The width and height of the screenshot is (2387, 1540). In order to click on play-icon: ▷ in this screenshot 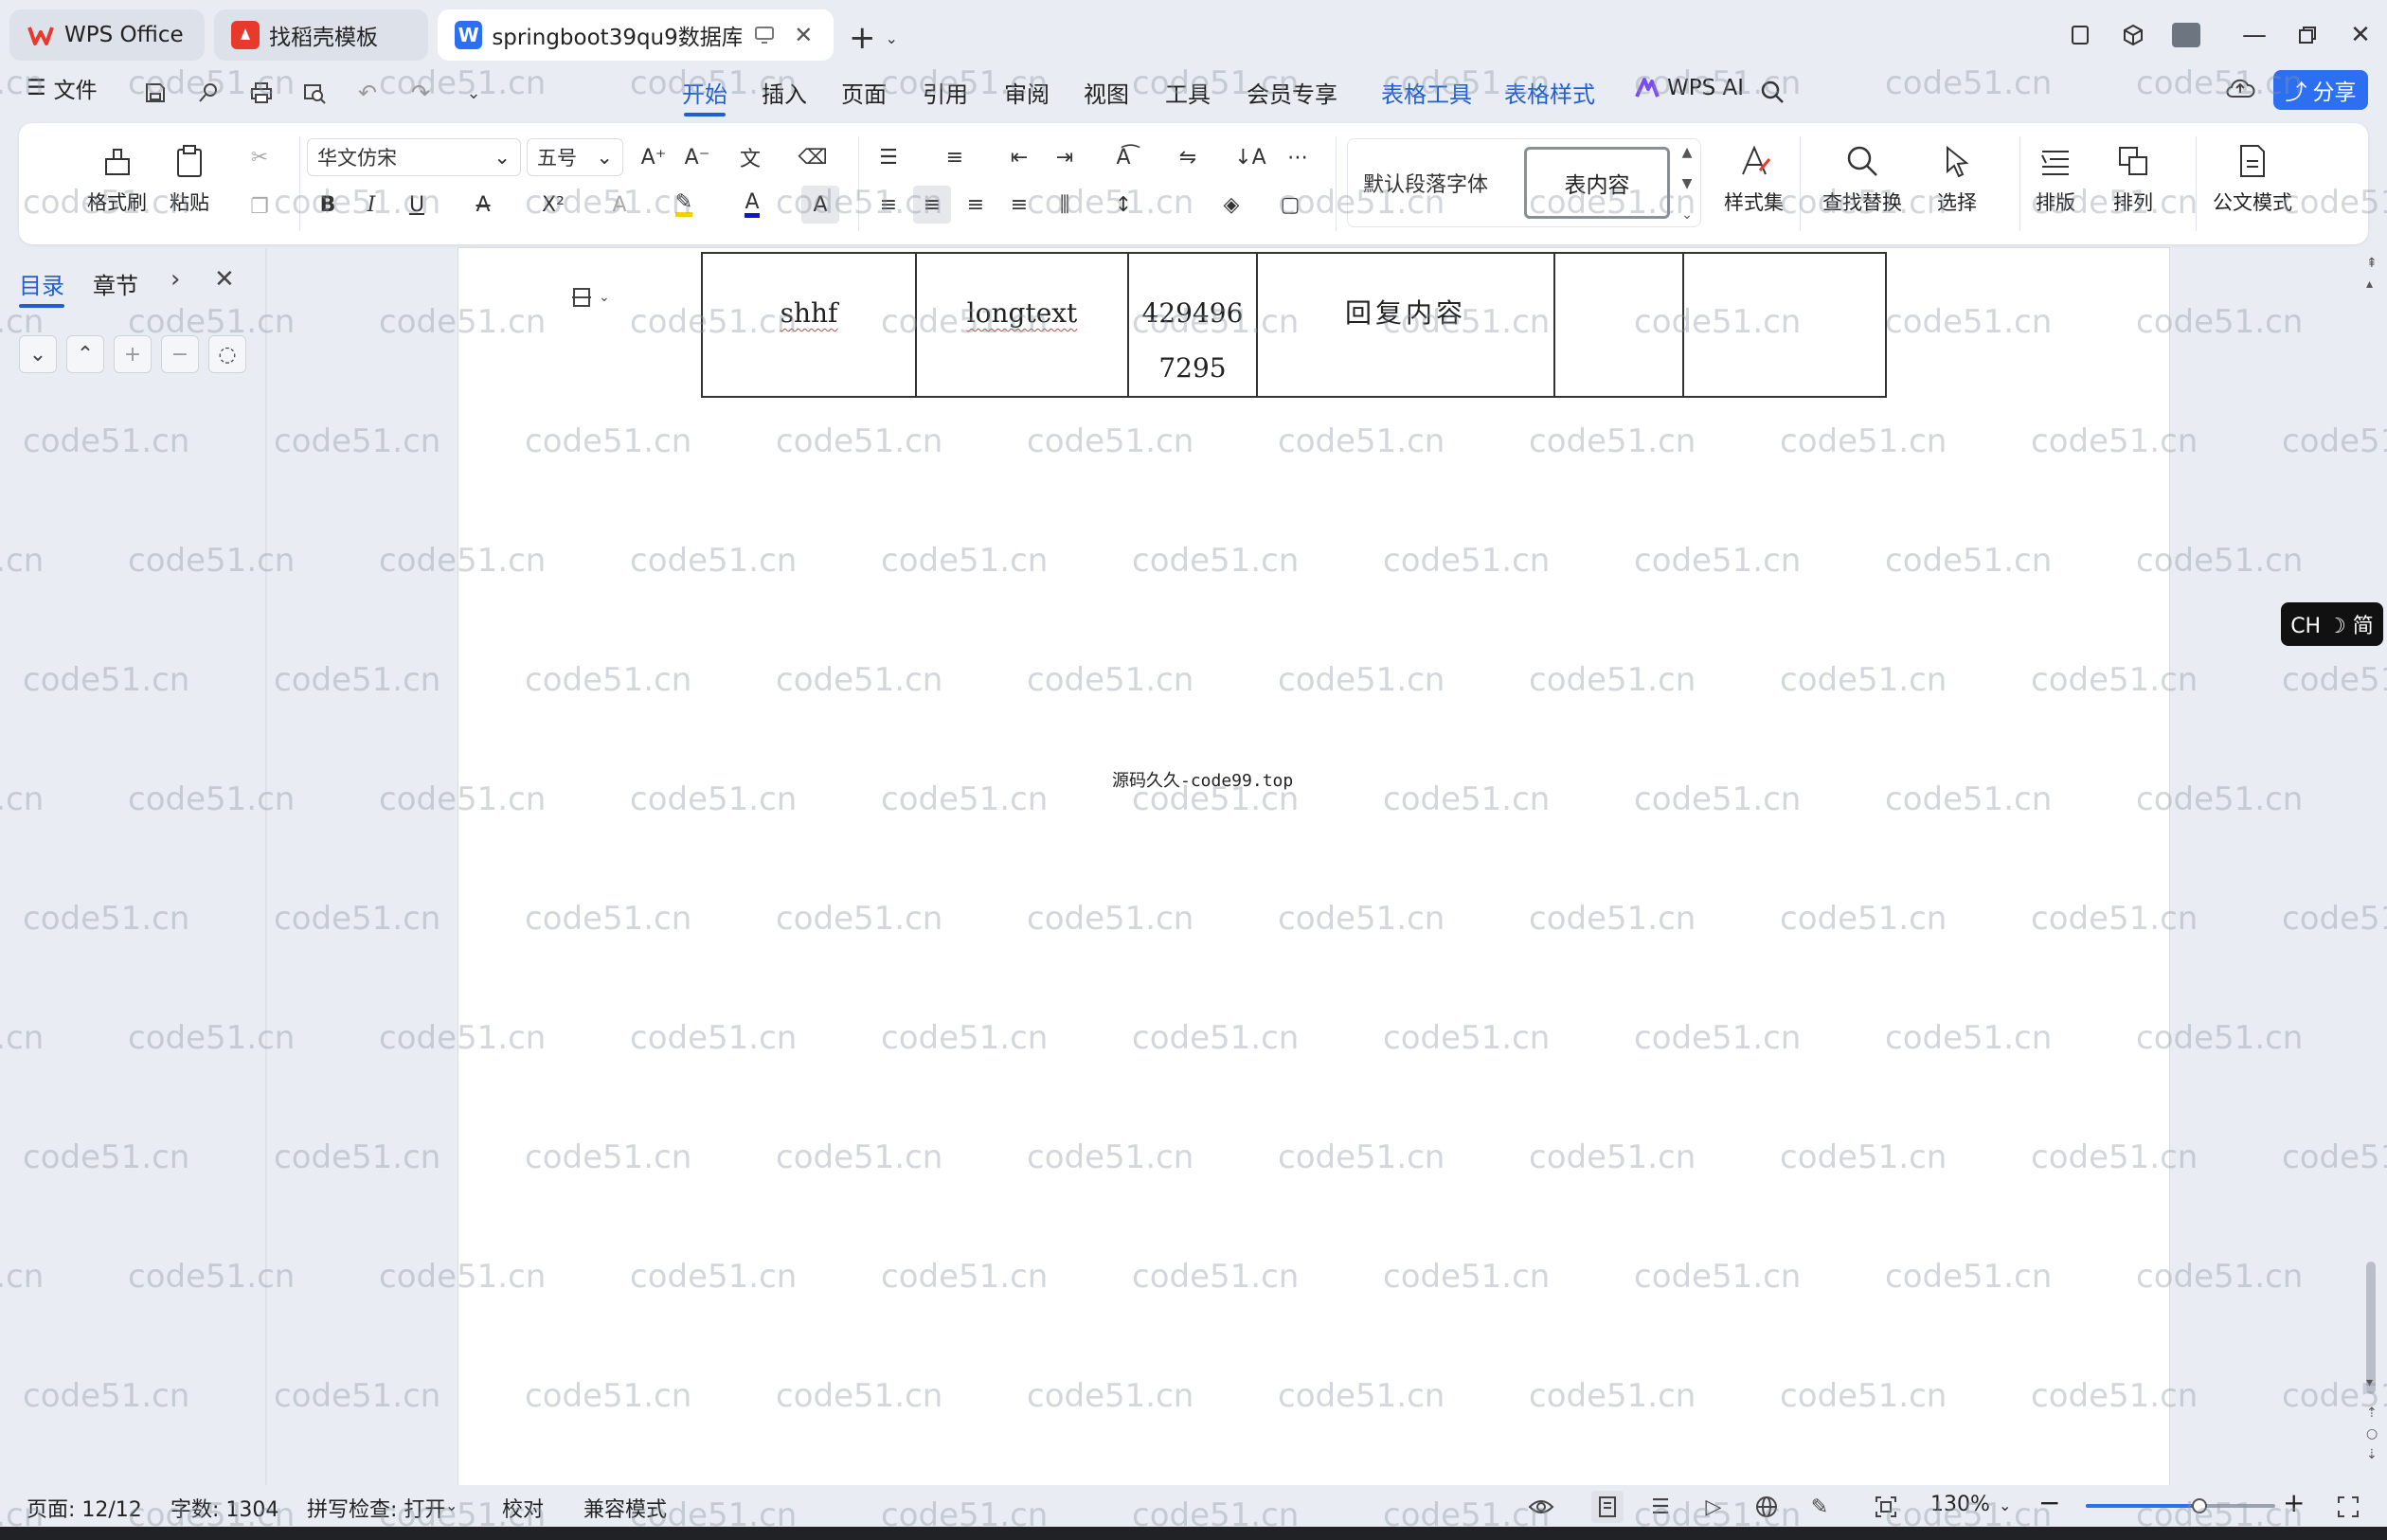, I will do `click(1713, 1507)`.